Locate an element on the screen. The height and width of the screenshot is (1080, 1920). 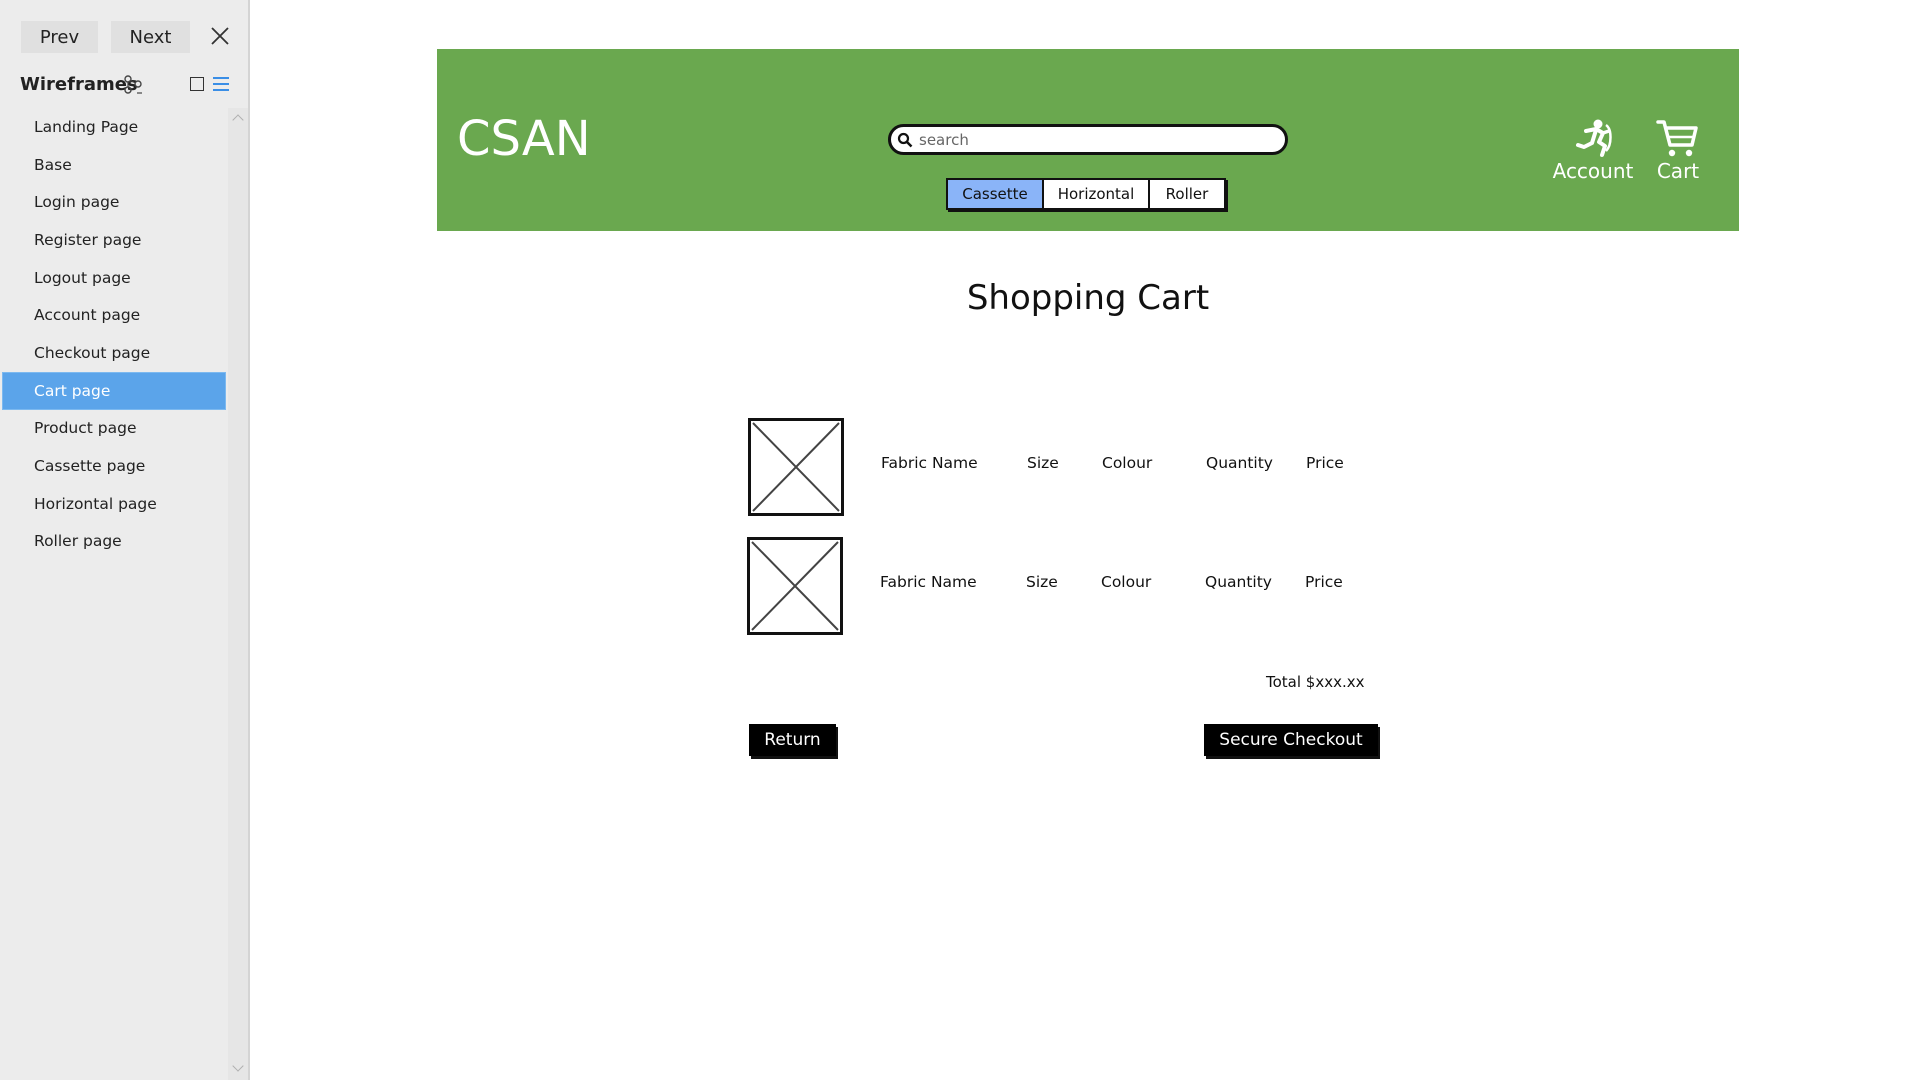
close-icon is located at coordinates (220, 36).